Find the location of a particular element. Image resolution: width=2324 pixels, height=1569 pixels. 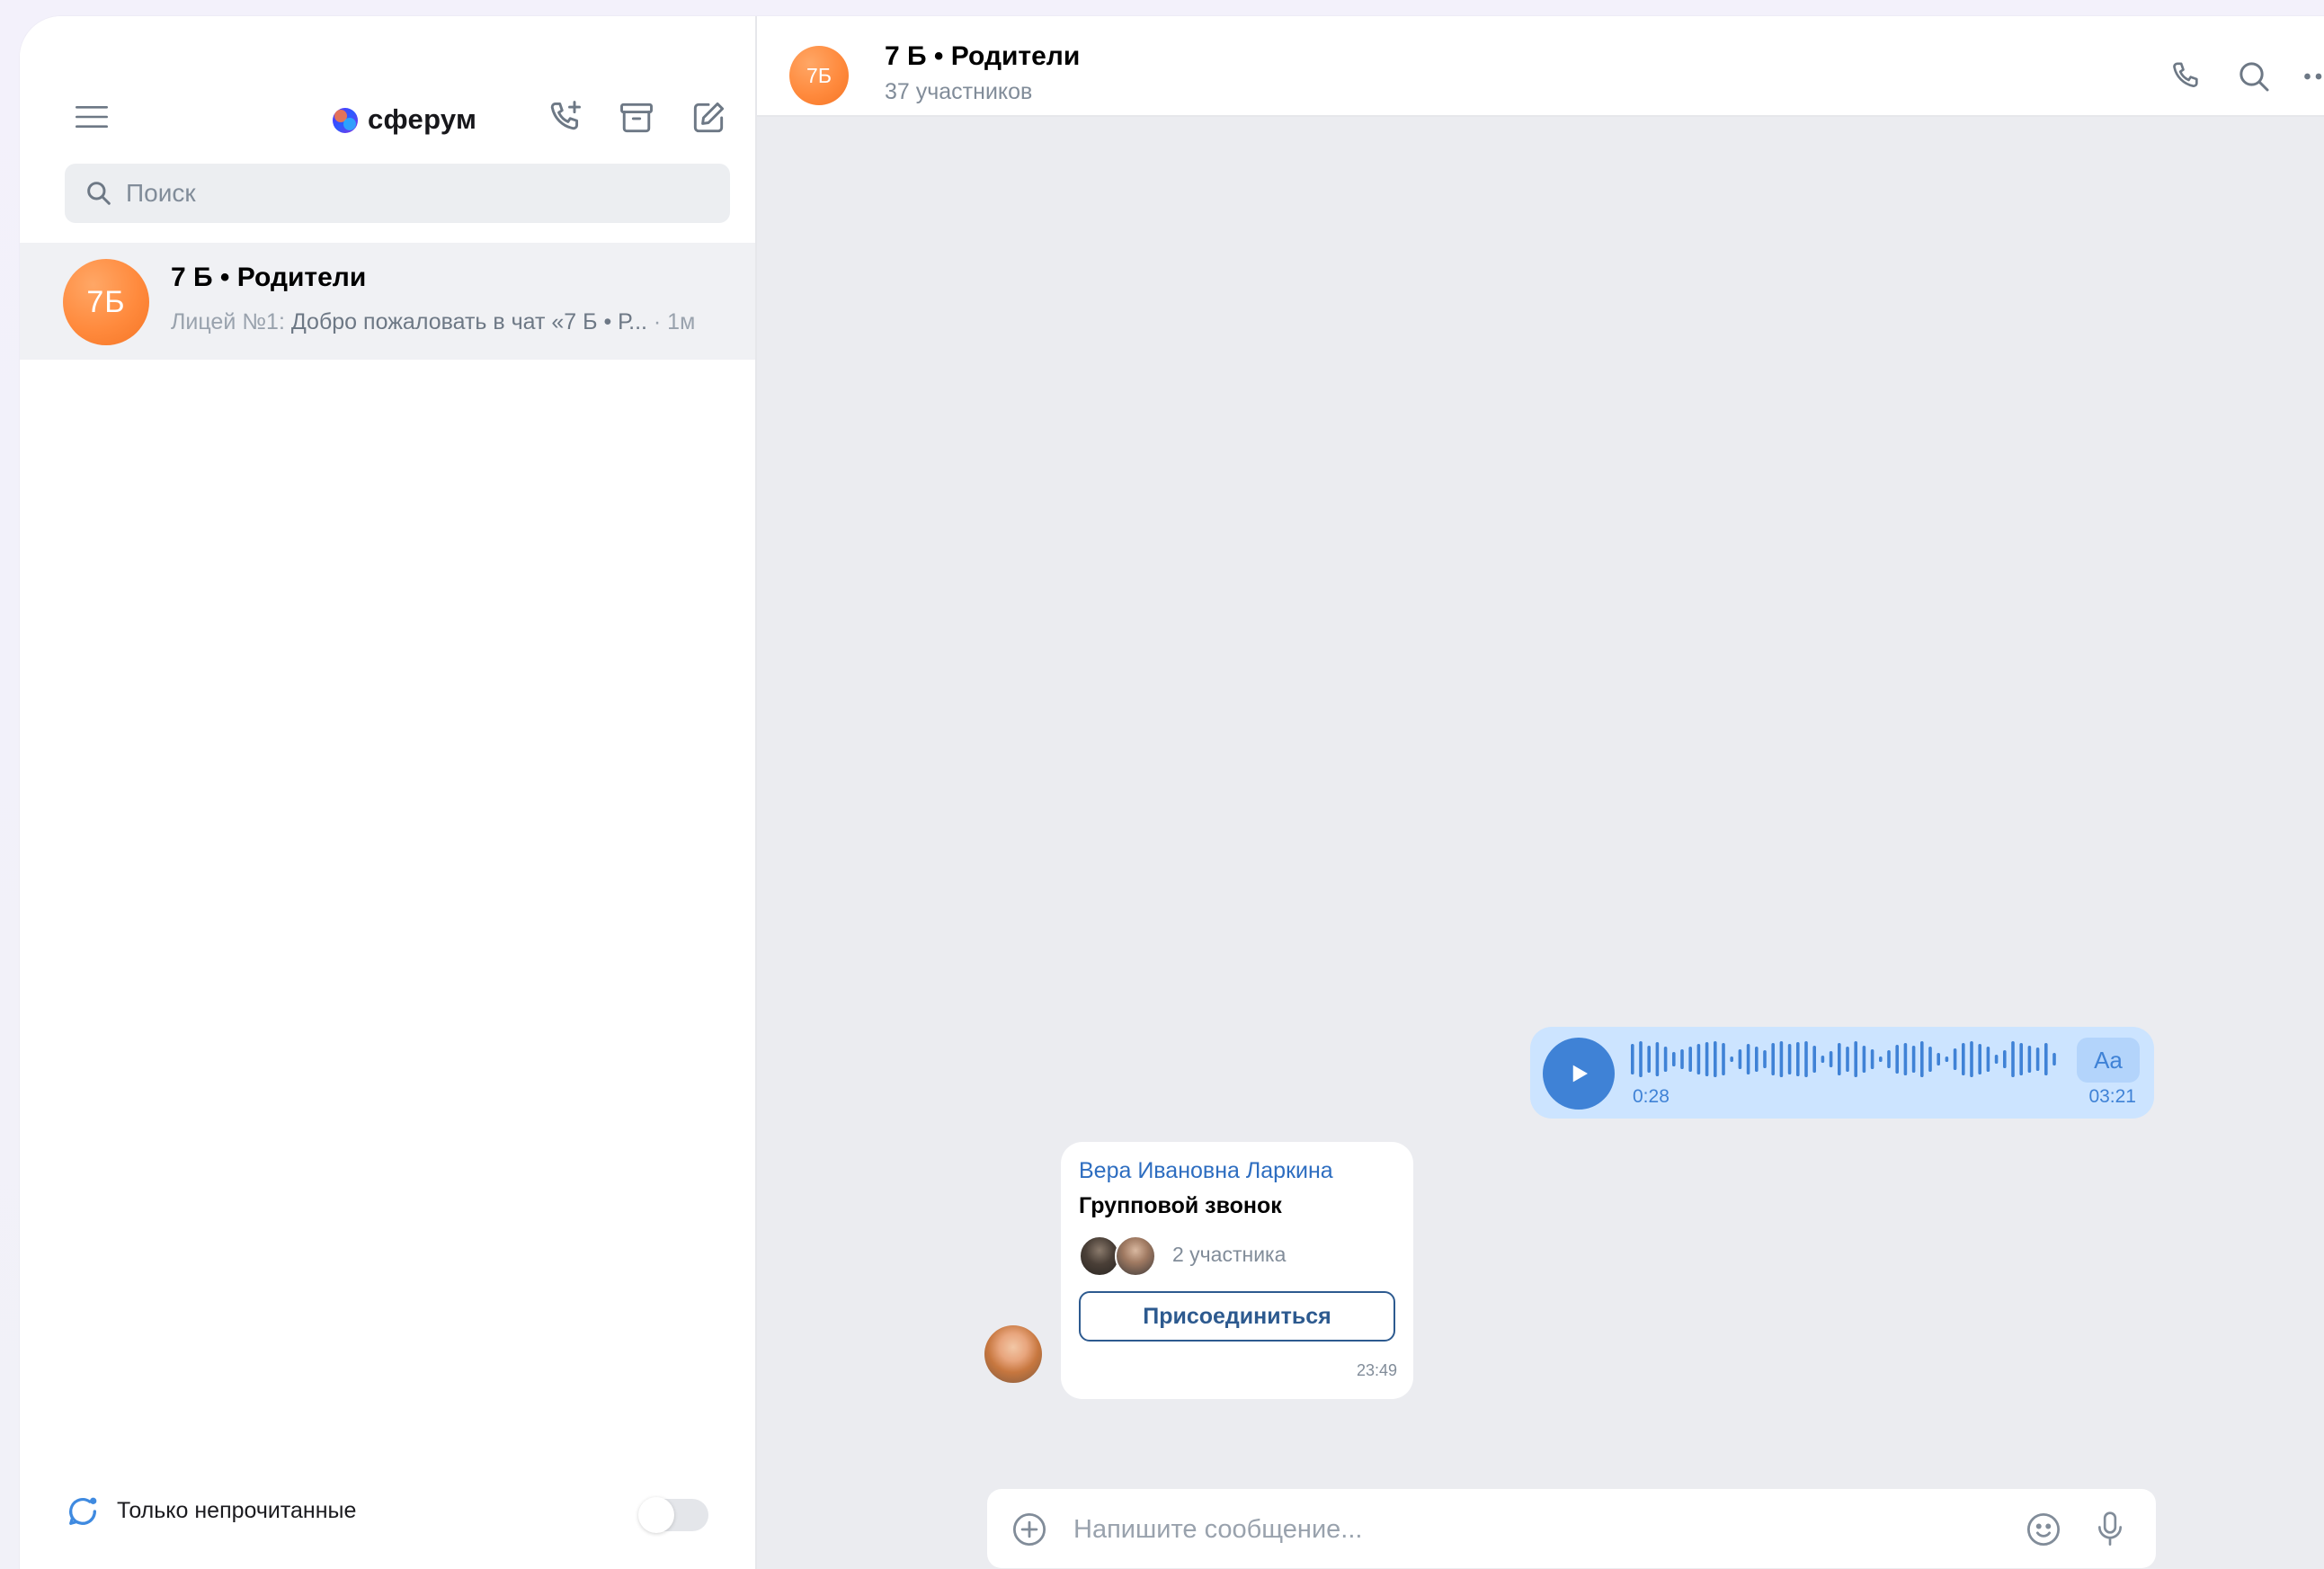

call-participant-avatars is located at coordinates (1118, 1256).